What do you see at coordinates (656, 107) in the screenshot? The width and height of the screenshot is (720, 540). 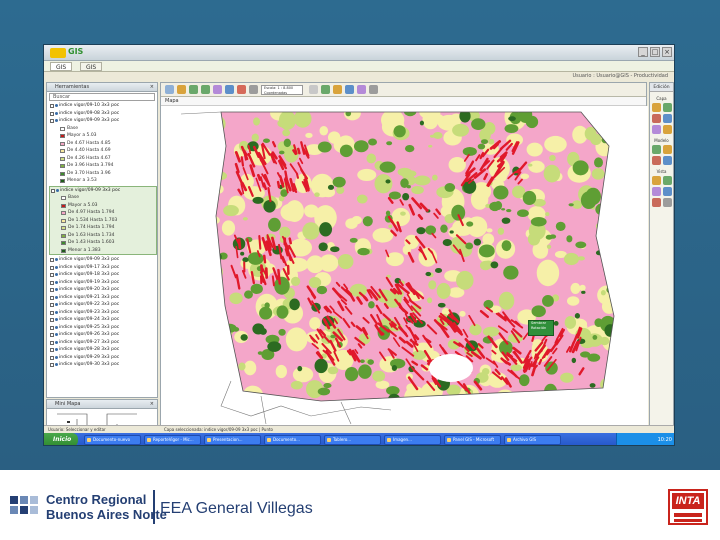 I see `new-layer-icon` at bounding box center [656, 107].